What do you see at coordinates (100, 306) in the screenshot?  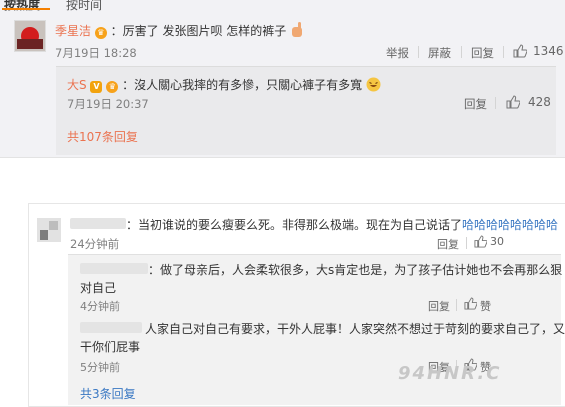 I see `reply-timestamp: 4分钟前` at bounding box center [100, 306].